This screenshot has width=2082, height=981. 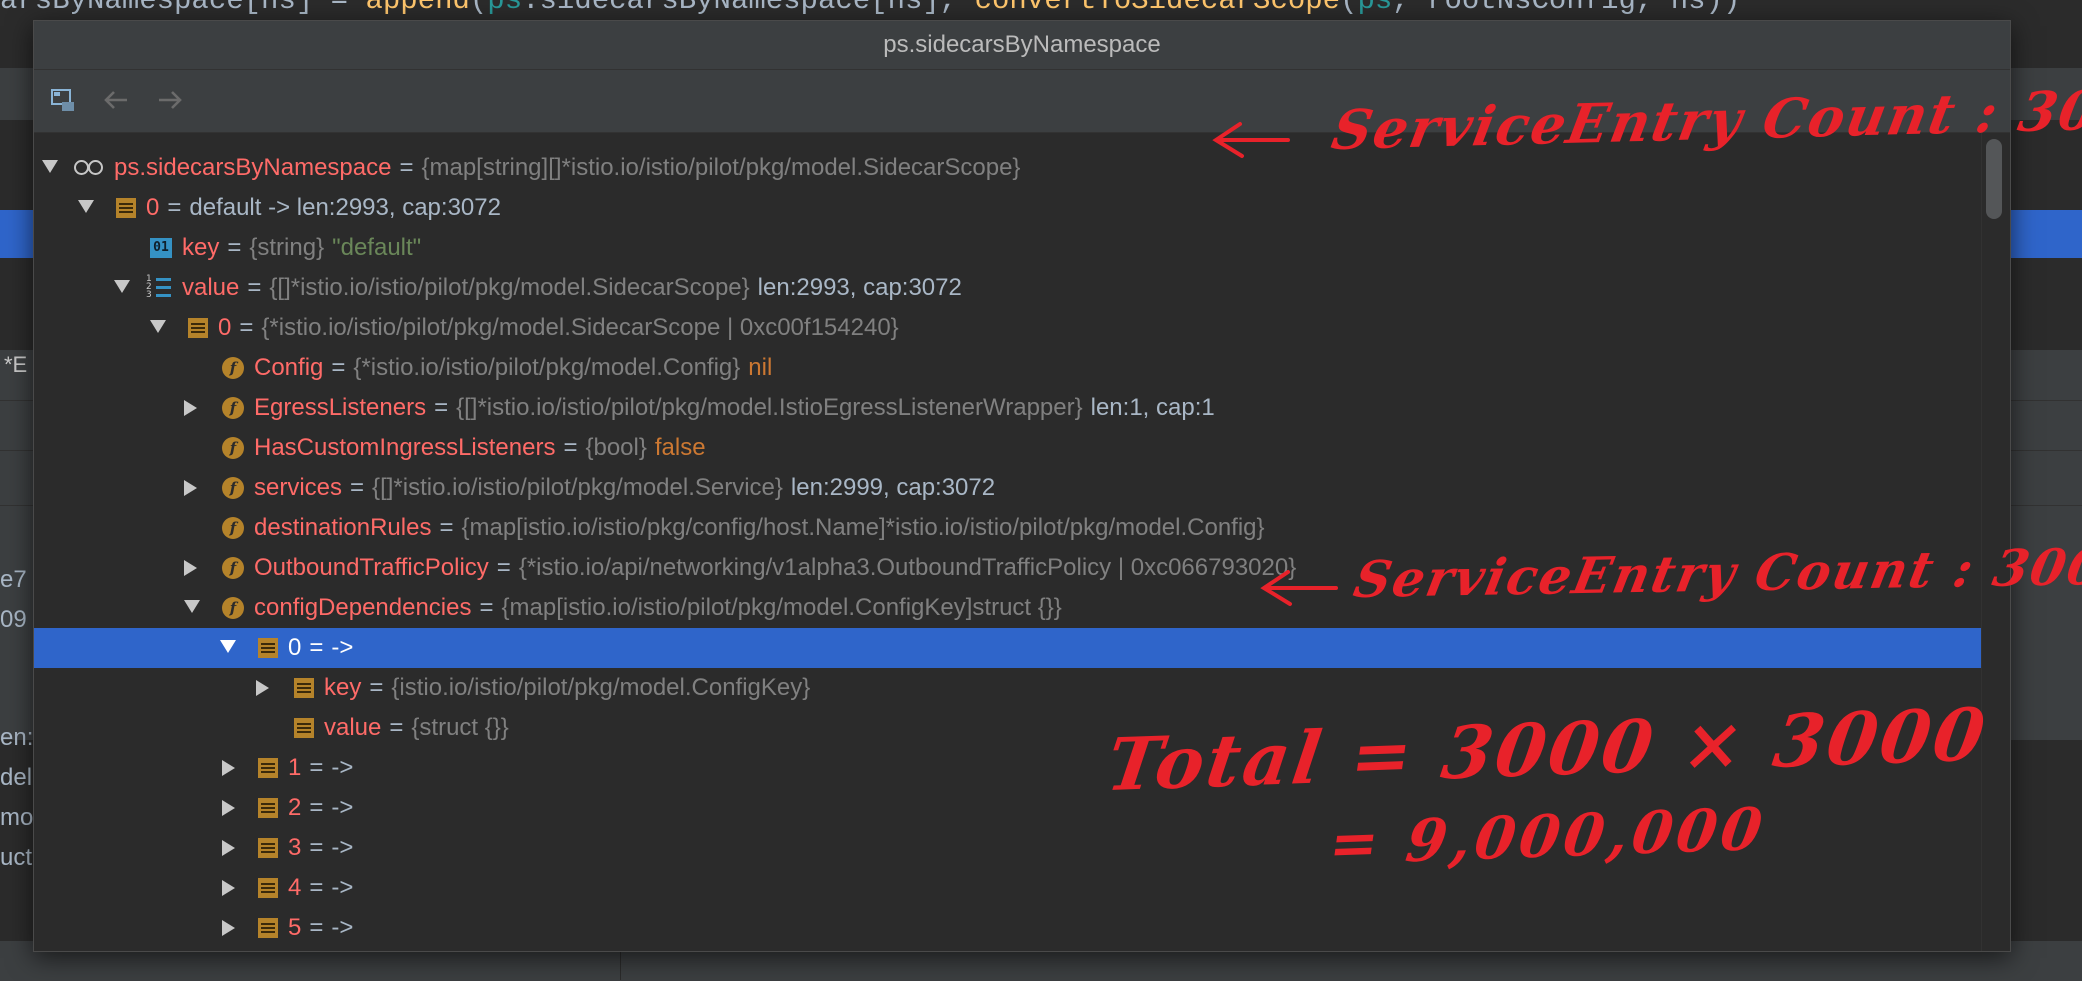 What do you see at coordinates (295, 847) in the screenshot?
I see `entry-index: 3` at bounding box center [295, 847].